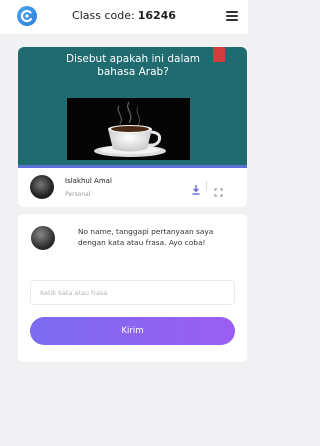  What do you see at coordinates (206, 186) in the screenshot?
I see `divider` at bounding box center [206, 186].